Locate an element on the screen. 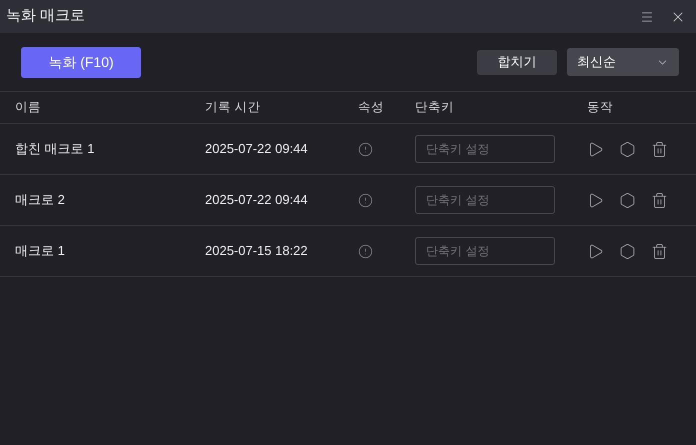 The image size is (696, 445). column-header: 속성 is located at coordinates (371, 107).